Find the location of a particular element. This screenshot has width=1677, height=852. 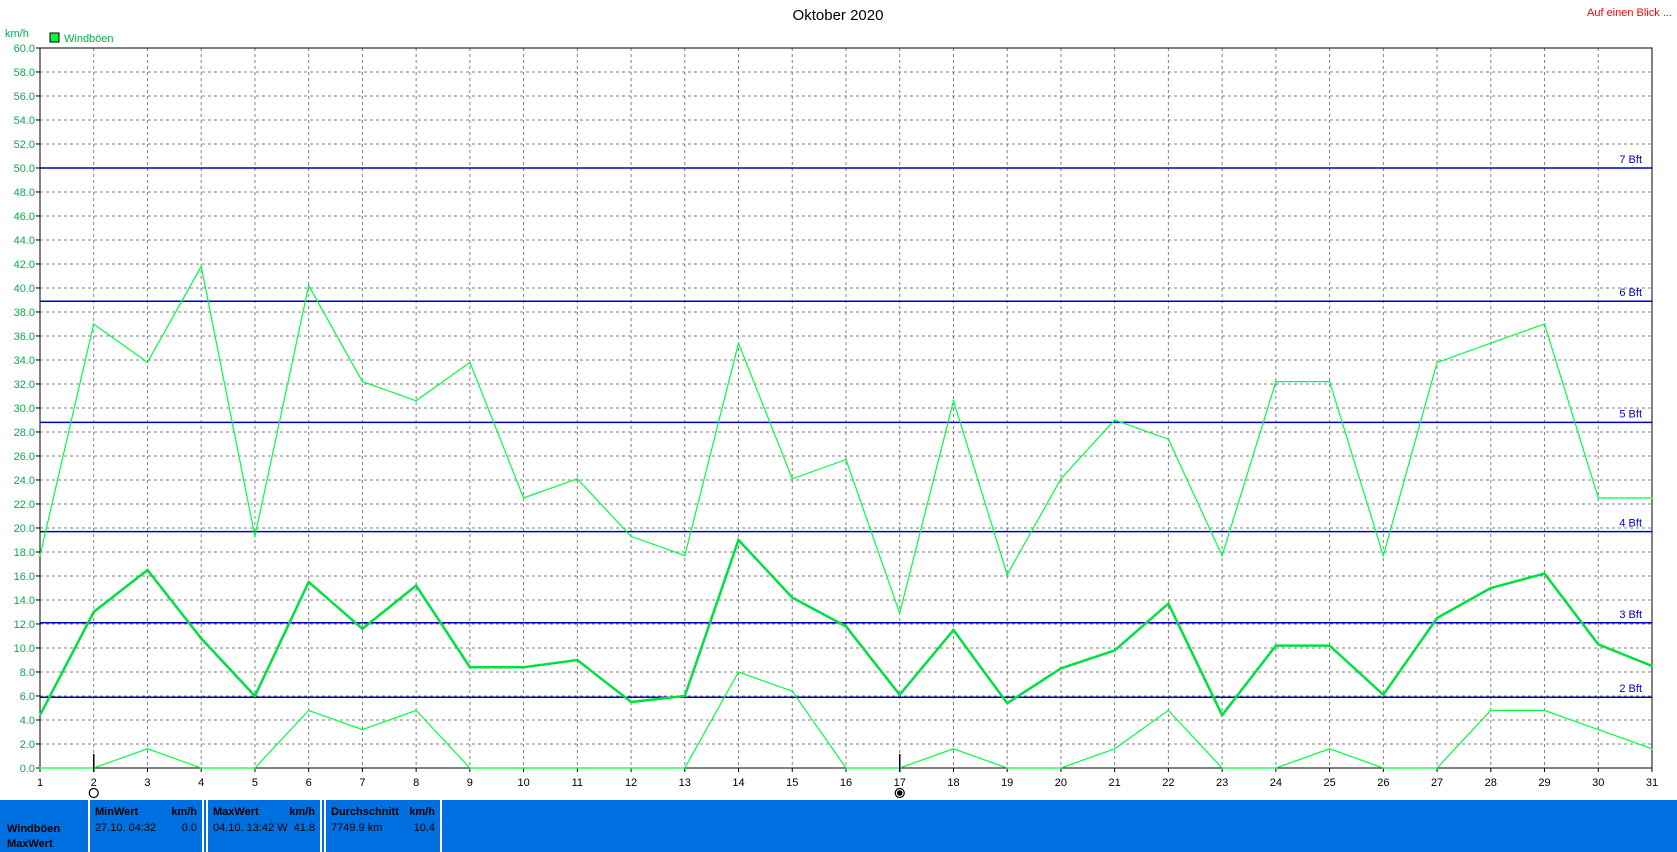

x-tick-label: 6 is located at coordinates (309, 783).